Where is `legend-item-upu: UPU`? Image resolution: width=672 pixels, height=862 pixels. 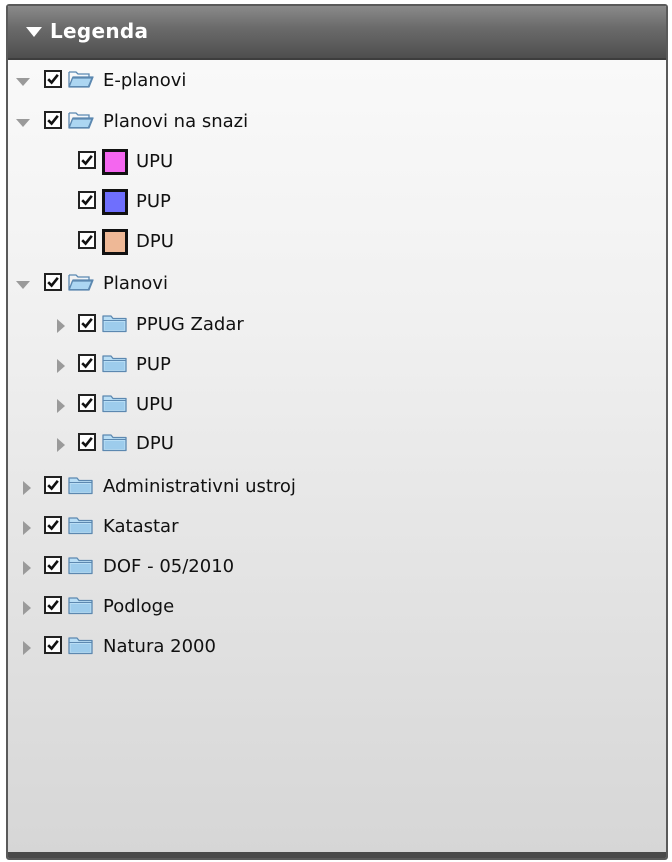 legend-item-upu: UPU is located at coordinates (337, 163).